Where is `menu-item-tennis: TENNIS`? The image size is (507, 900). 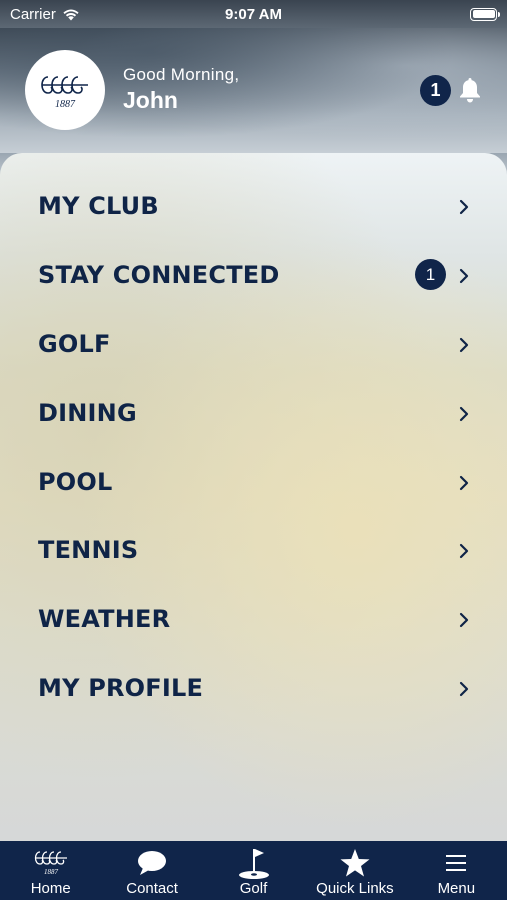 menu-item-tennis: TENNIS is located at coordinates (253, 550).